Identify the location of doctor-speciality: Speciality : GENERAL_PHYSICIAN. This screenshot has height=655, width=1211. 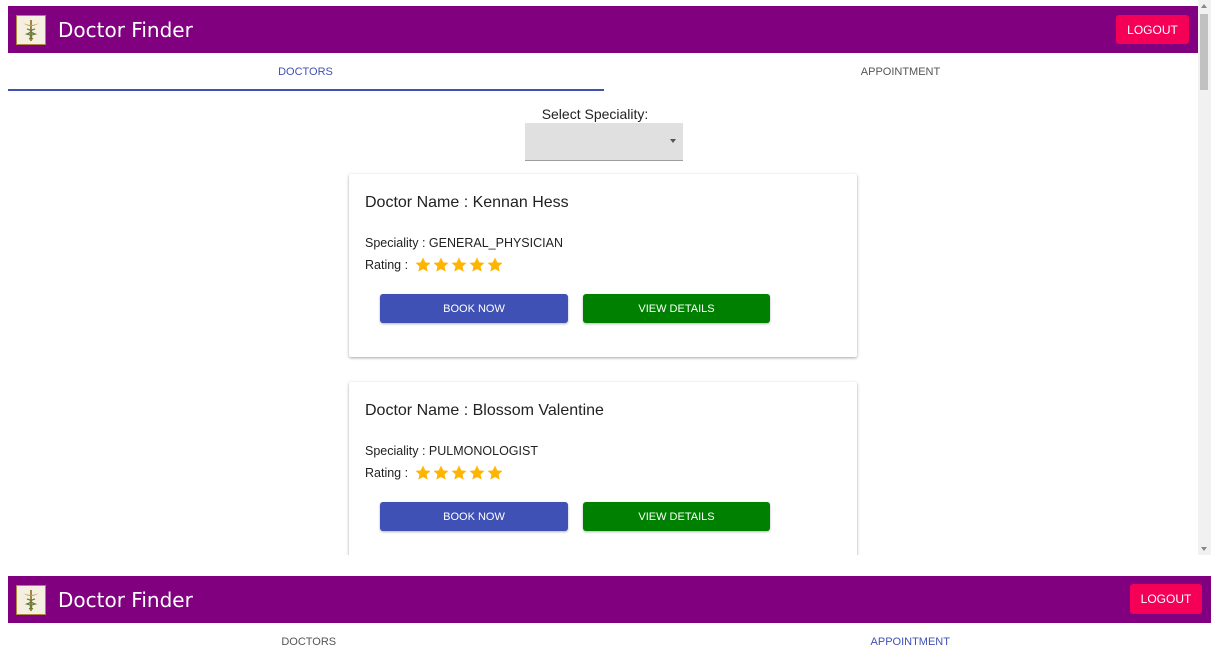
(464, 243).